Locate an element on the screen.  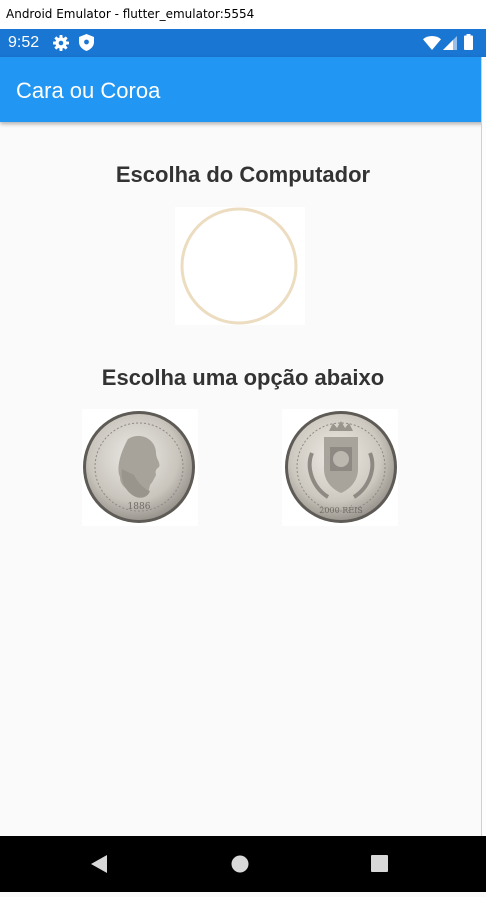
computer-choice-heading: Escolha do Computador is located at coordinates (243, 174).